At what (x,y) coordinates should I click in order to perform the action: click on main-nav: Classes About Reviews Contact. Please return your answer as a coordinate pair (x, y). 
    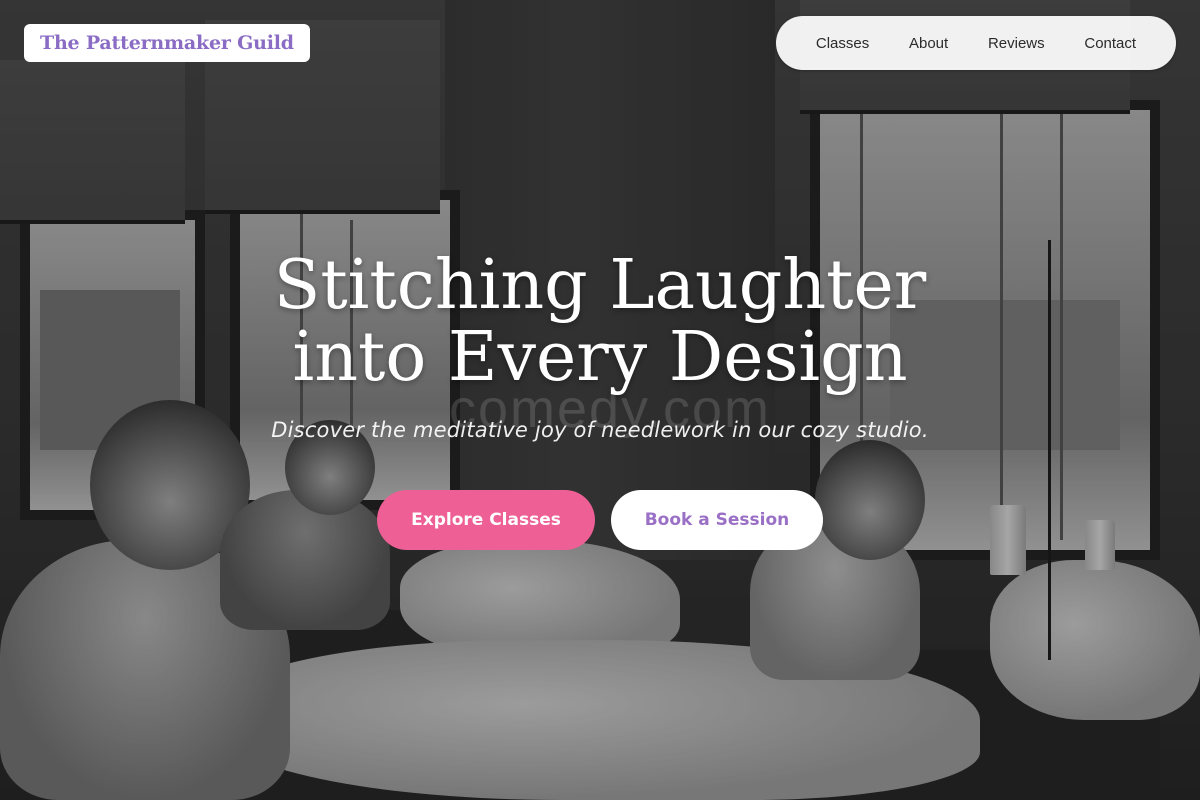
    Looking at the image, I should click on (976, 43).